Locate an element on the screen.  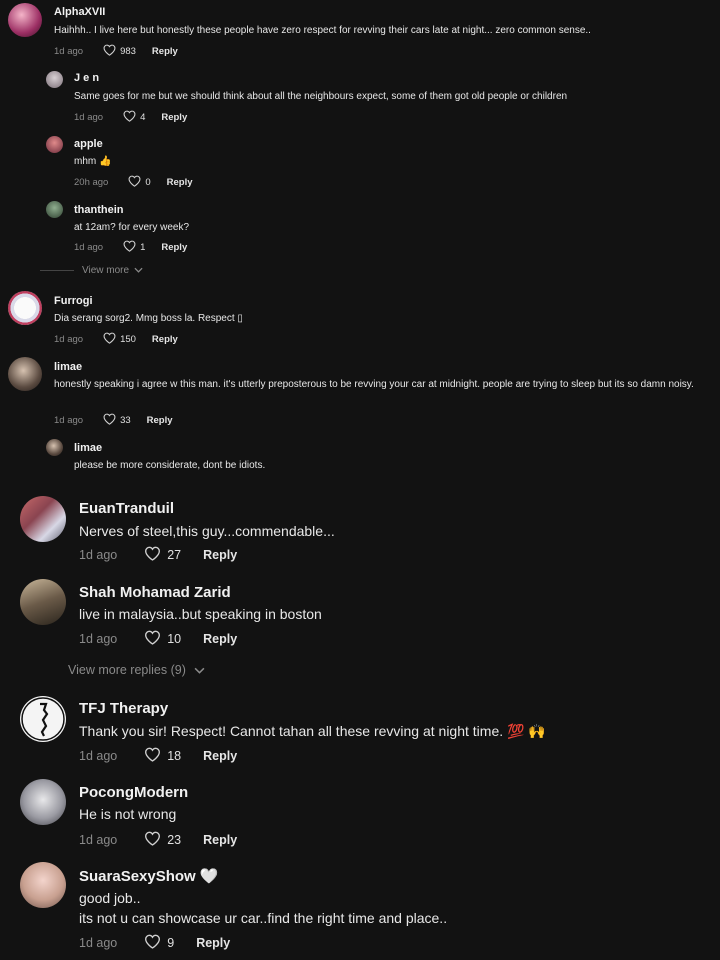
comment-text: Dia serang sorg2. Mmg boss la. Respect ▯ is located at coordinates (148, 318).